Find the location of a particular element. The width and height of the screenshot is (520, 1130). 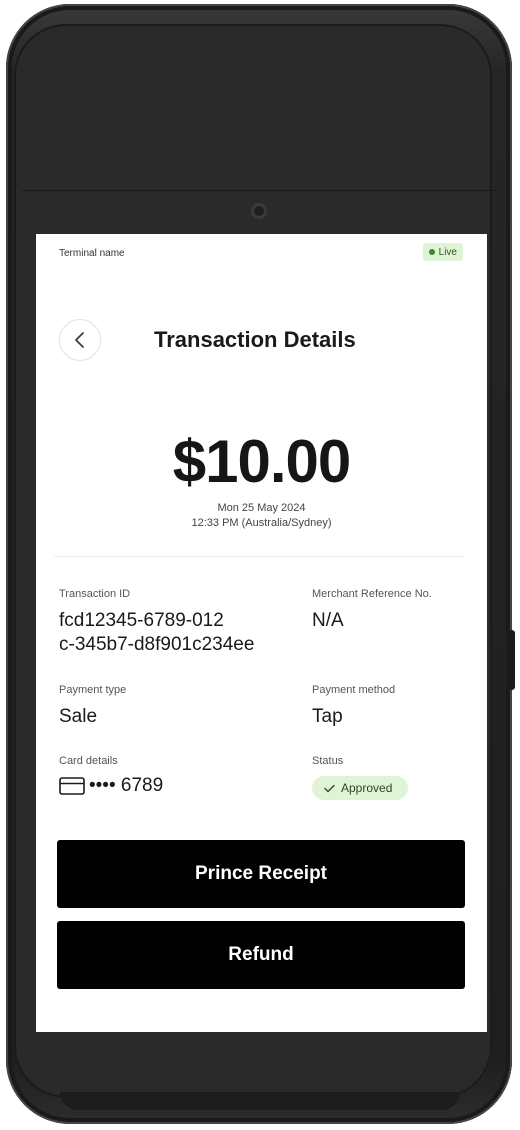

print-receipt-button: Prince Receipt is located at coordinates (261, 874).